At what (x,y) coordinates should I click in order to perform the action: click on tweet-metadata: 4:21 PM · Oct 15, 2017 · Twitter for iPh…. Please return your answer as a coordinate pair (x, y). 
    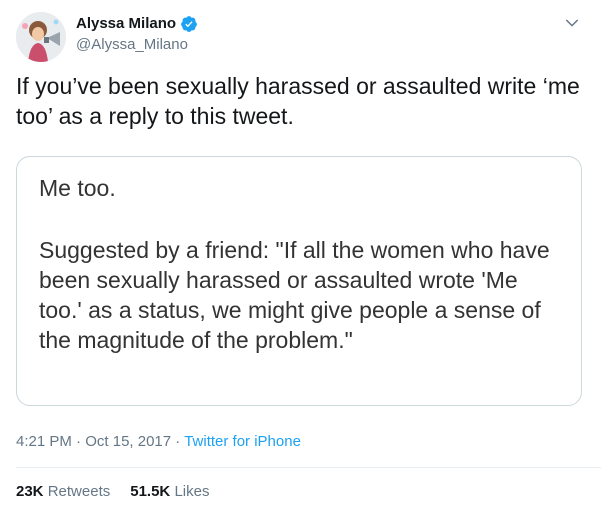
    Looking at the image, I should click on (158, 442).